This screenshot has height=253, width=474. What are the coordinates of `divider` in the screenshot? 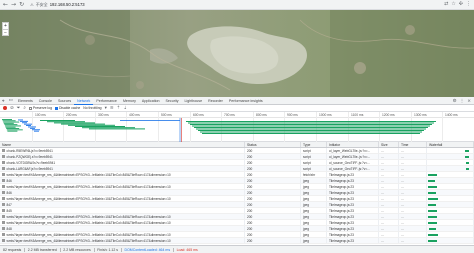 It's located at (121, 249).